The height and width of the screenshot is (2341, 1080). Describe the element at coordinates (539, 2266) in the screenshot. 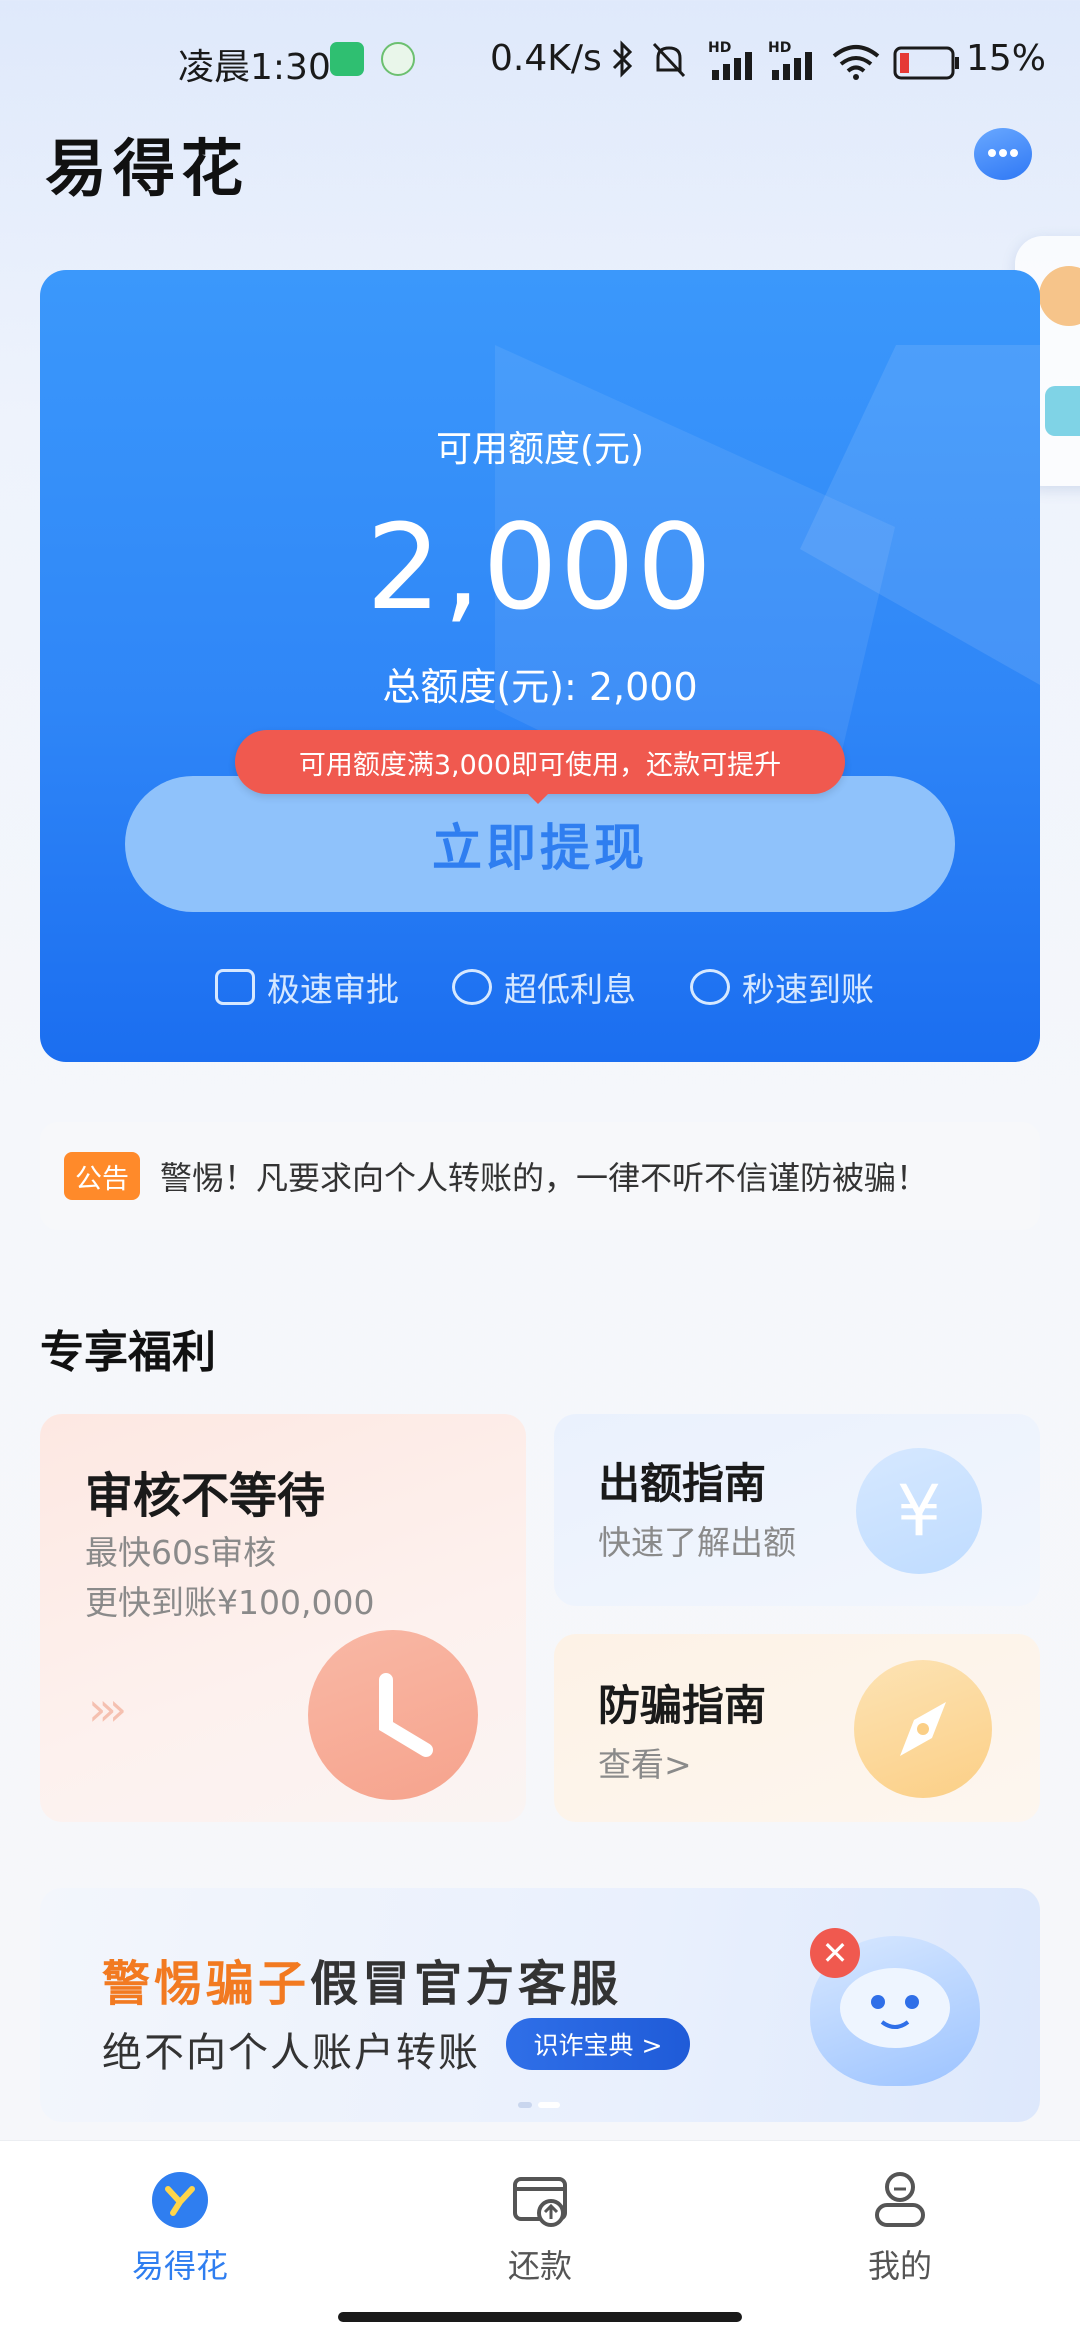

I see `nav-tab-label: 还款` at that location.